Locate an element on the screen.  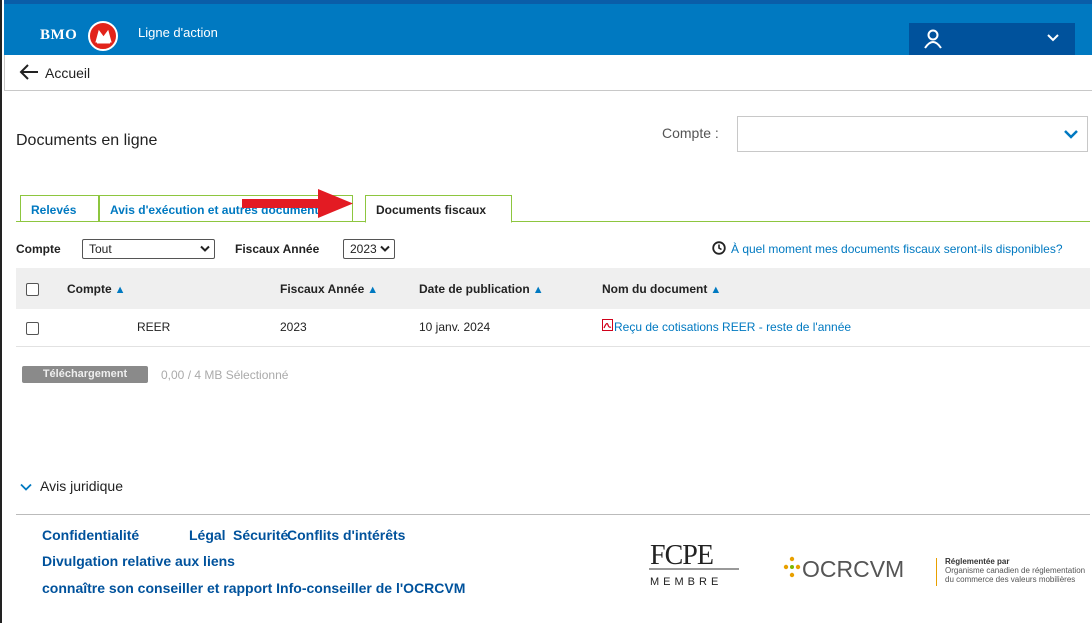
footer-link-conflits: Conflits d'intérêts is located at coordinates (346, 535).